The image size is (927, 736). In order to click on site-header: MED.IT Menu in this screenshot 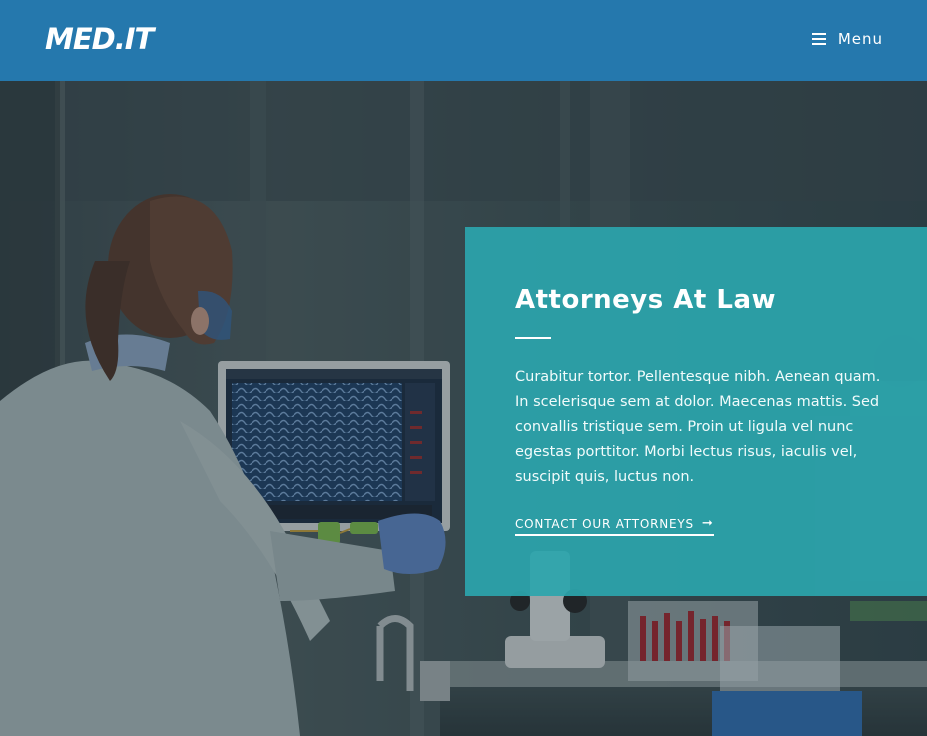, I will do `click(463, 40)`.